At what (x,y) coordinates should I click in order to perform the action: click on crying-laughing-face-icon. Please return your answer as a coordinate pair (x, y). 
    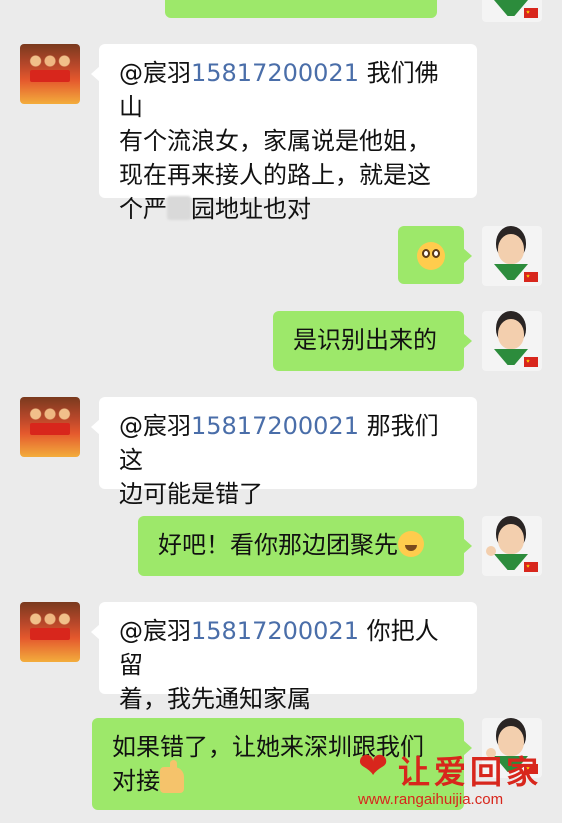
    Looking at the image, I should click on (411, 544).